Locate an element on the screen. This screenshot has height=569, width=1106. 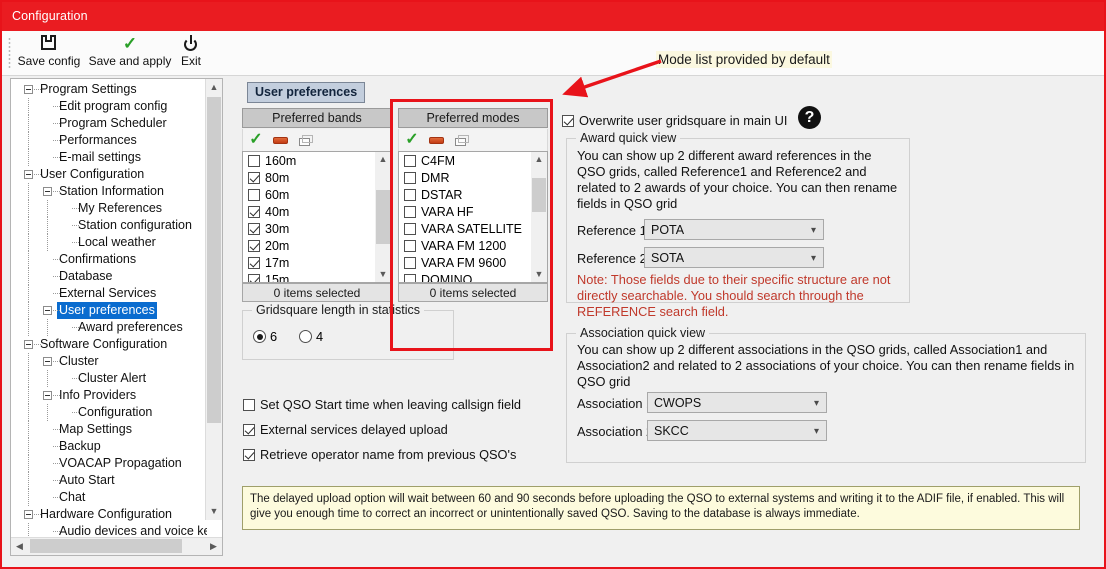
sidebar-item-program-scheduler: Program Scheduler is located at coordinates (109, 123).